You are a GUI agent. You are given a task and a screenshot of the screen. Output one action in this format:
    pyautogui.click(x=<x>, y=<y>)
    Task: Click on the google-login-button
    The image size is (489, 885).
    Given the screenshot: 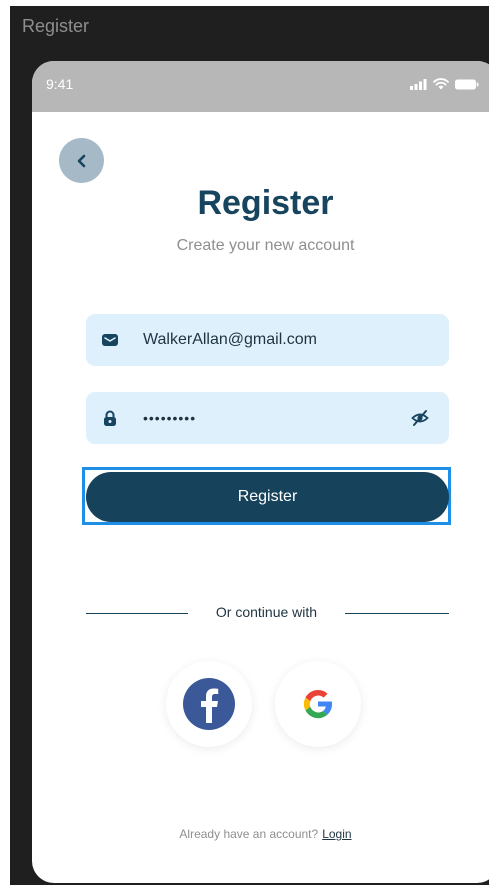 What is the action you would take?
    pyautogui.click(x=318, y=704)
    